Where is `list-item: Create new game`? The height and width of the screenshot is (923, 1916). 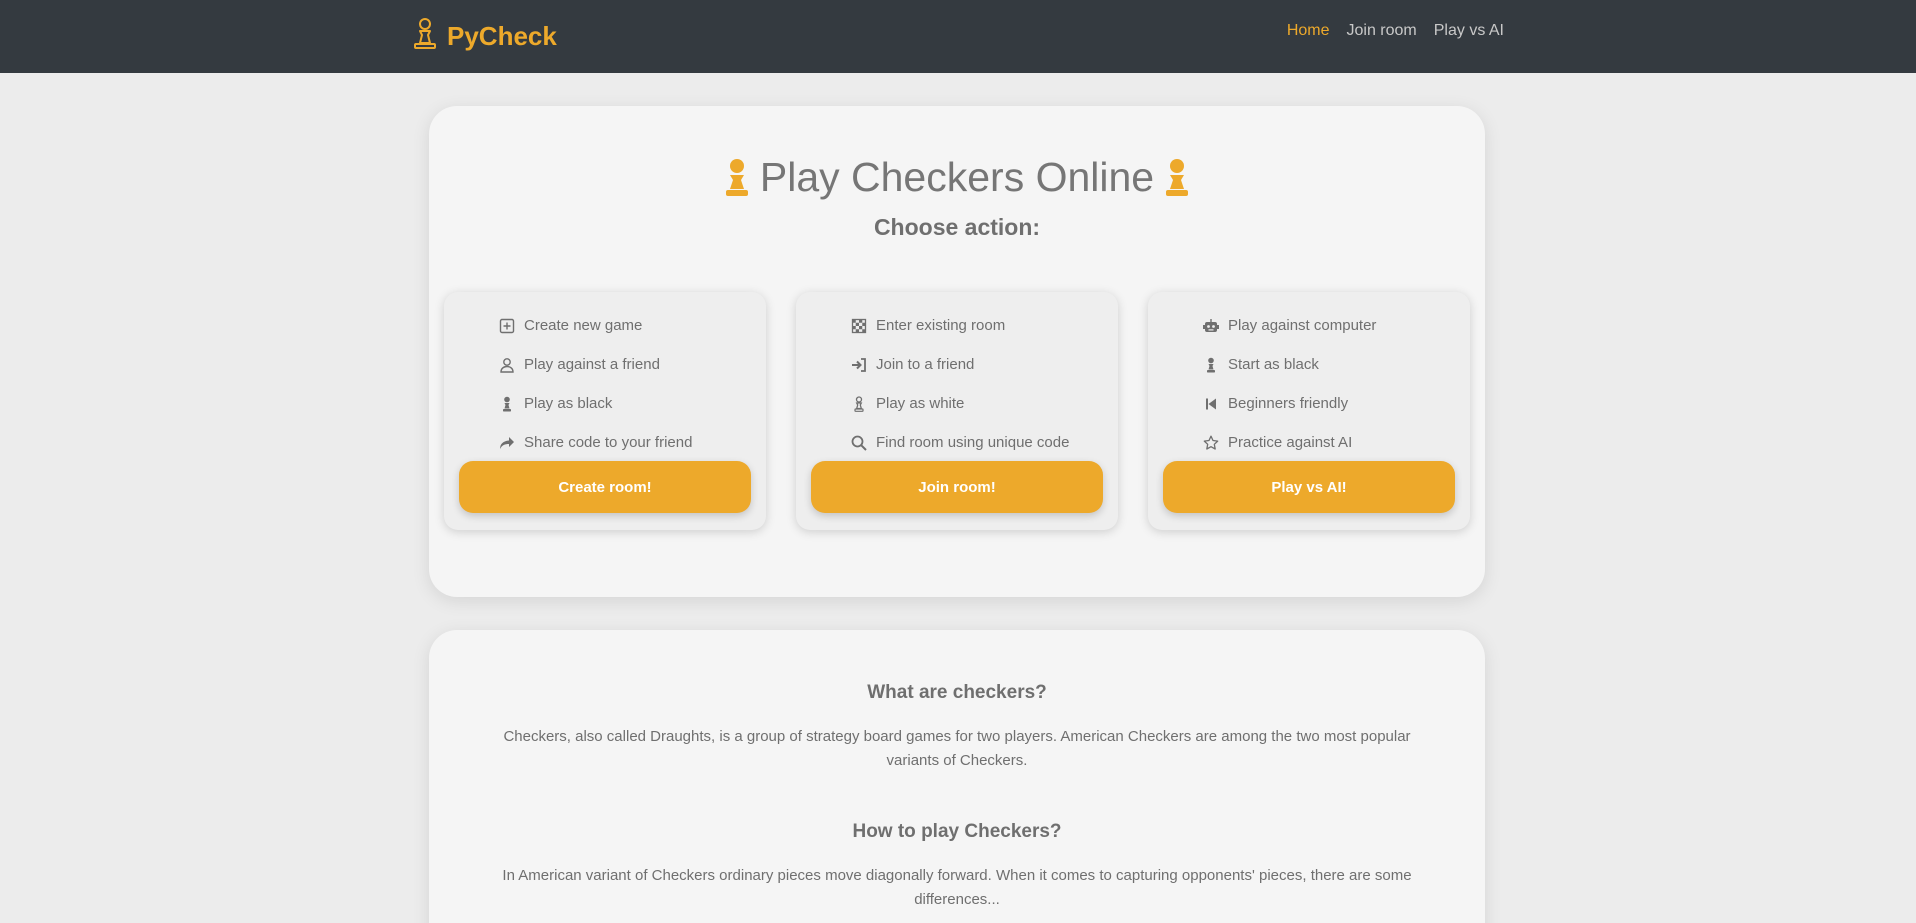 list-item: Create new game is located at coordinates (629, 325).